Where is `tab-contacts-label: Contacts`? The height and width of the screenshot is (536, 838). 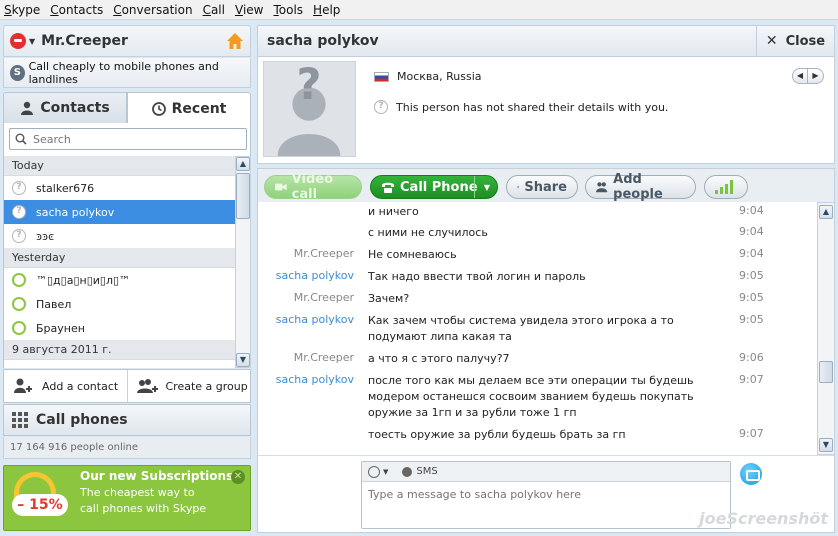 tab-contacts-label: Contacts is located at coordinates (75, 108).